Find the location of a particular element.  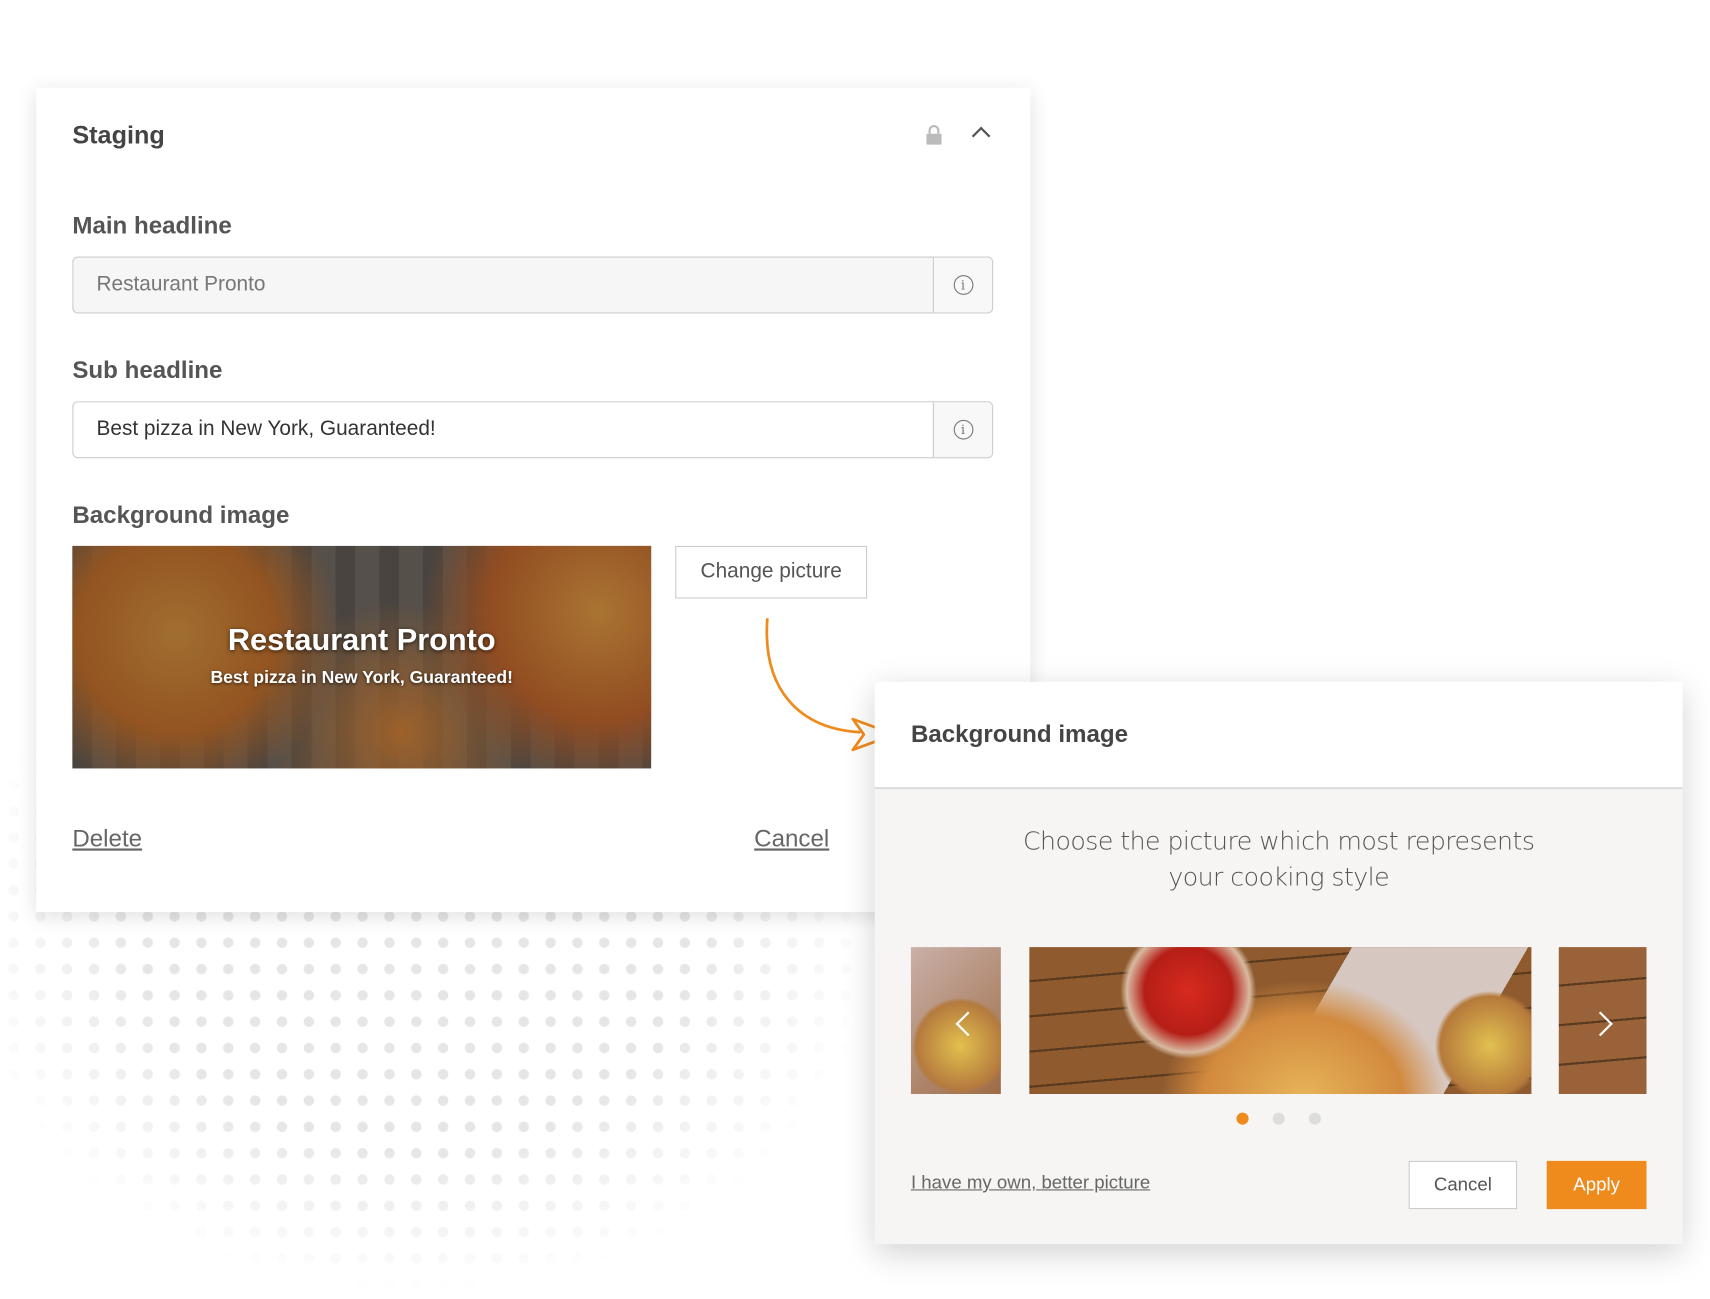

sub-headline-value: Best pizza in New York, Guaranteed! is located at coordinates (502, 429).